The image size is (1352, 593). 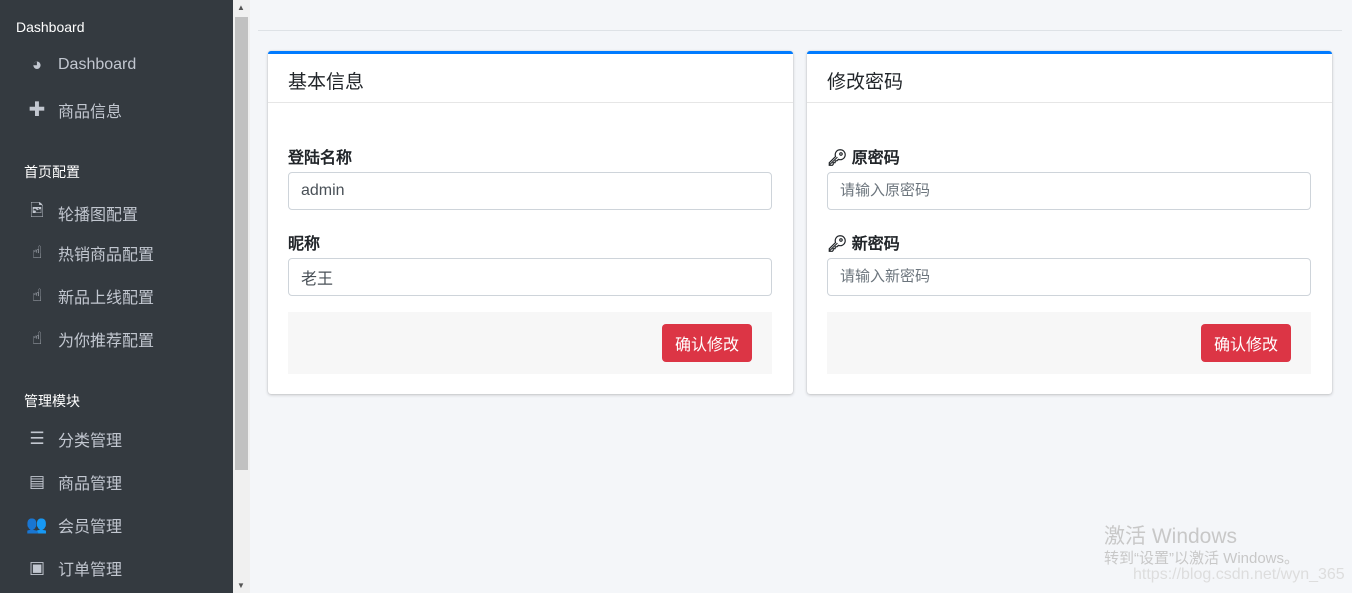 I want to click on scrollbar-thumb, so click(x=241, y=243).